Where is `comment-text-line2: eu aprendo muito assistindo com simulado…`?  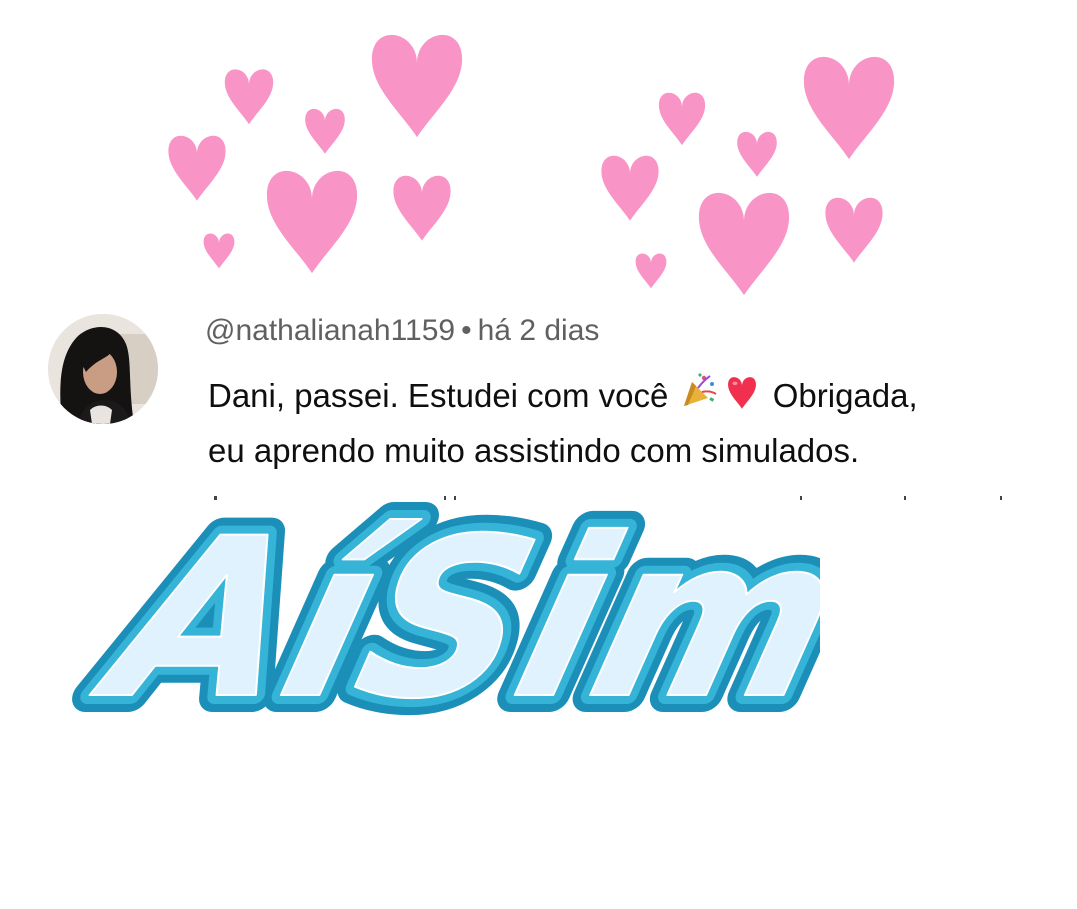
comment-text-line2: eu aprendo muito assistindo com simulado… is located at coordinates (534, 450).